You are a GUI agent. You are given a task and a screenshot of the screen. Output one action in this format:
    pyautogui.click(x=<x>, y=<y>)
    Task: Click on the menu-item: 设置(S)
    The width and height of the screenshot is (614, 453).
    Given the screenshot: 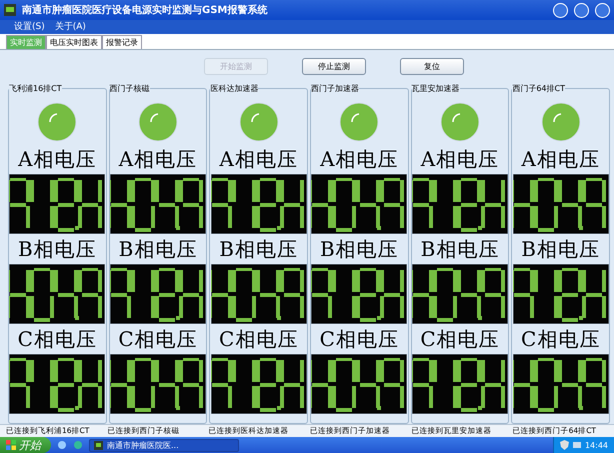 What is the action you would take?
    pyautogui.click(x=29, y=26)
    